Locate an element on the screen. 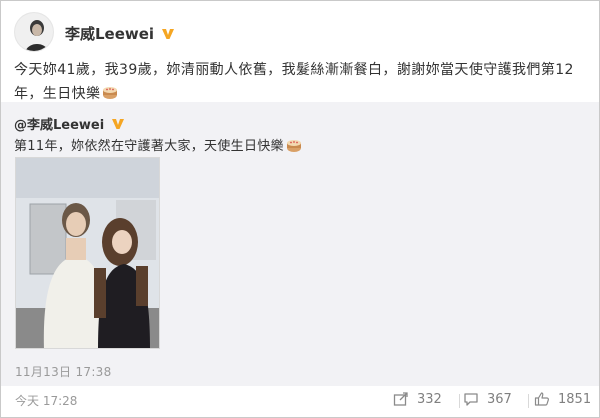  post-author: 李威Leewei is located at coordinates (120, 33).